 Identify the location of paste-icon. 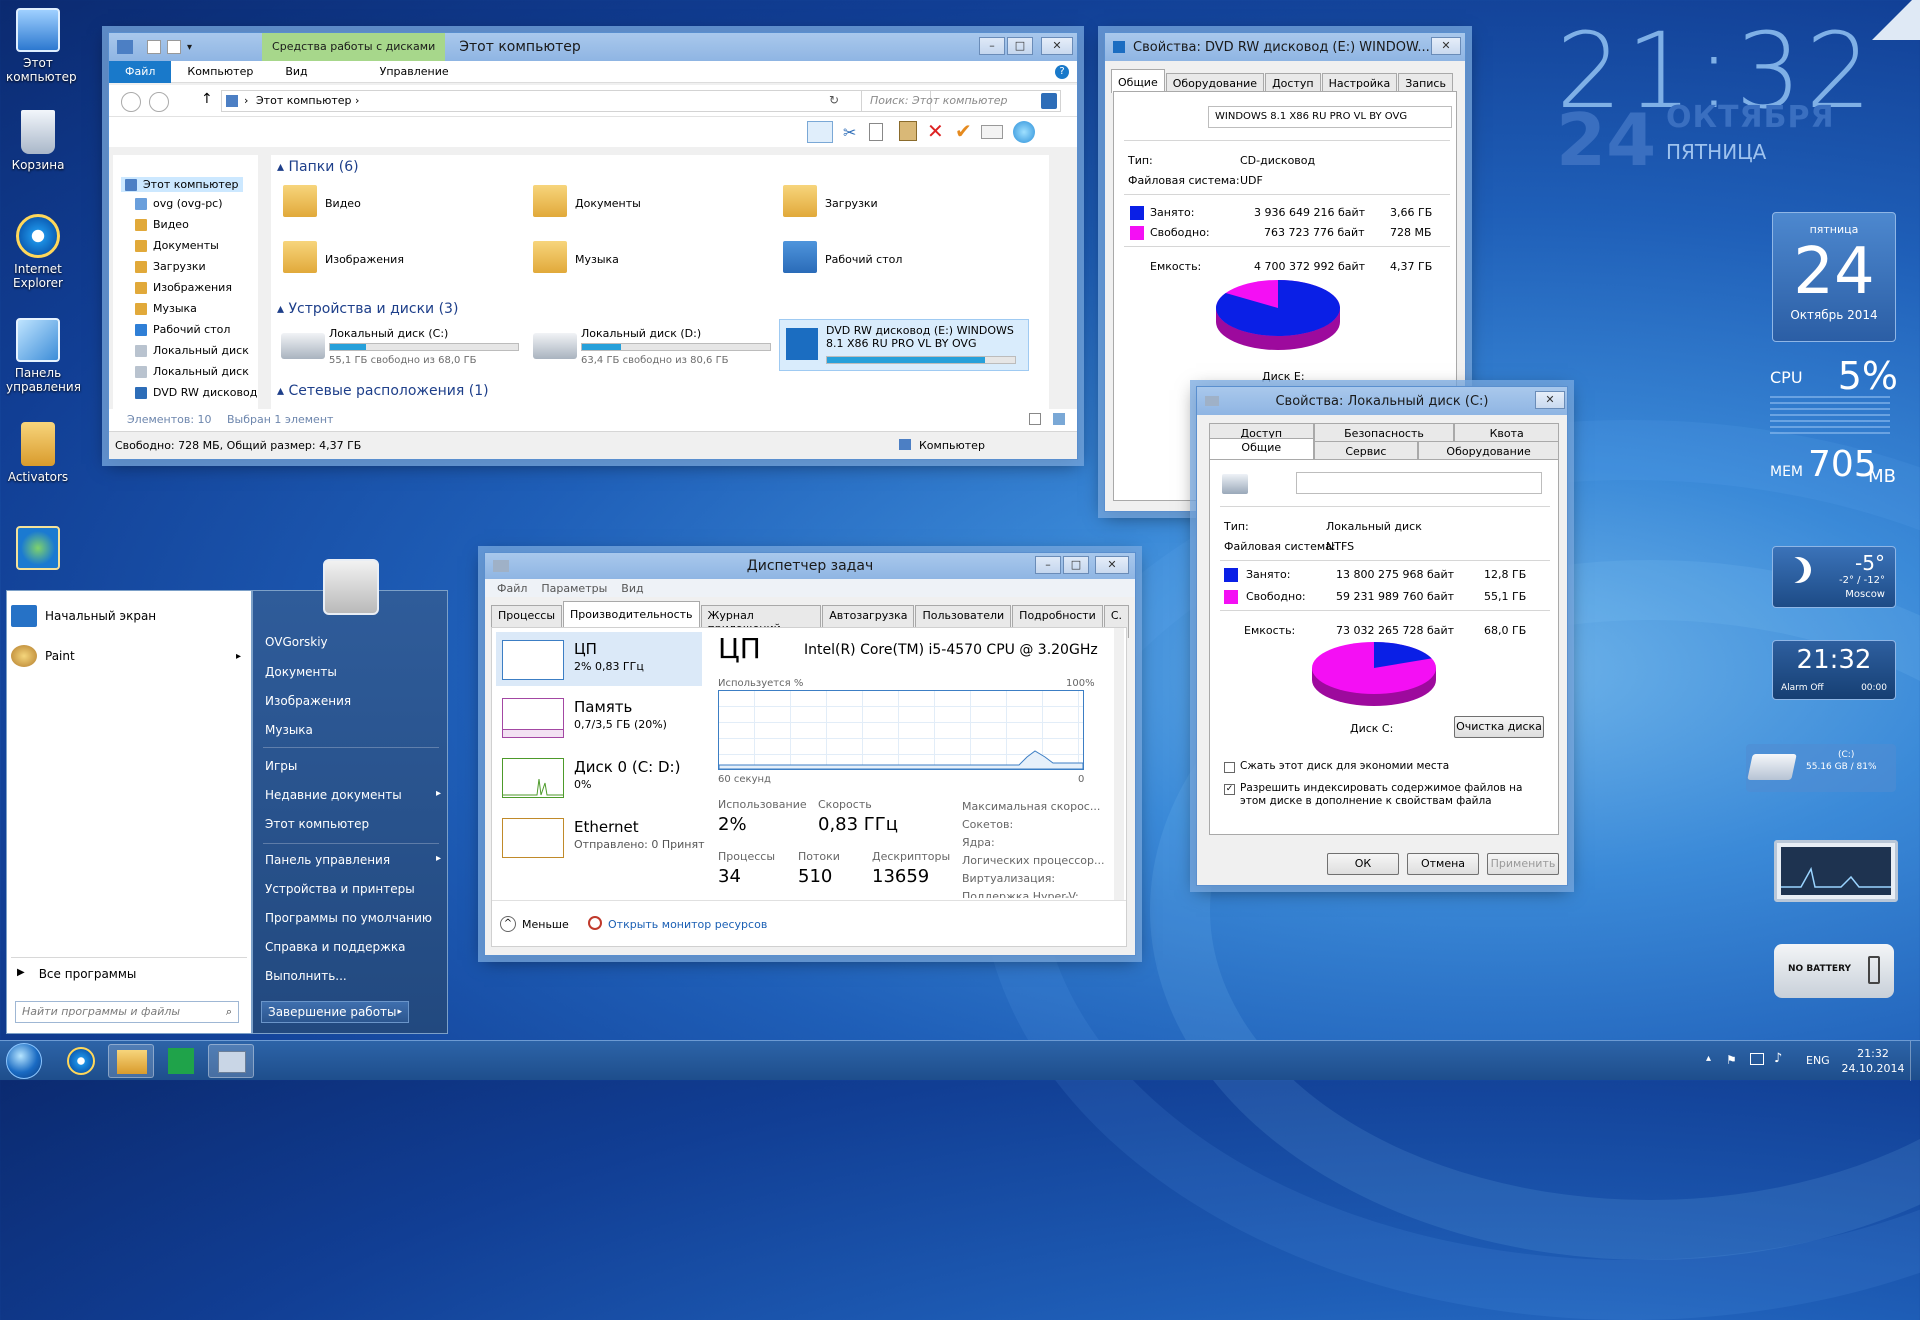
(908, 131).